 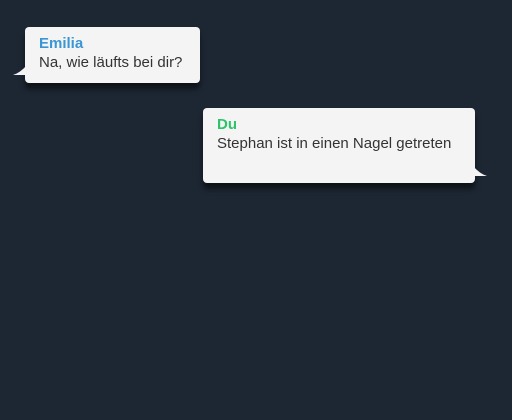 I want to click on message-bubble-incoming: Emilia Na, wie läufts bei dir?, so click(x=106, y=55).